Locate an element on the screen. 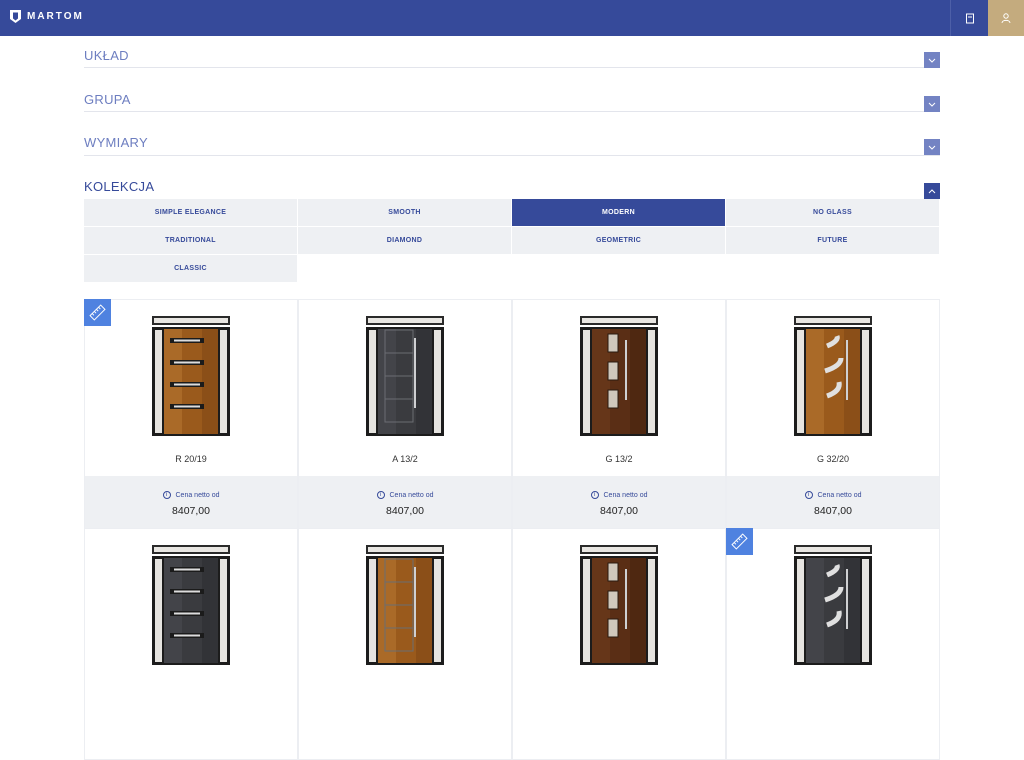 The height and width of the screenshot is (760, 1024). product-name: A 13/2 is located at coordinates (405, 459).